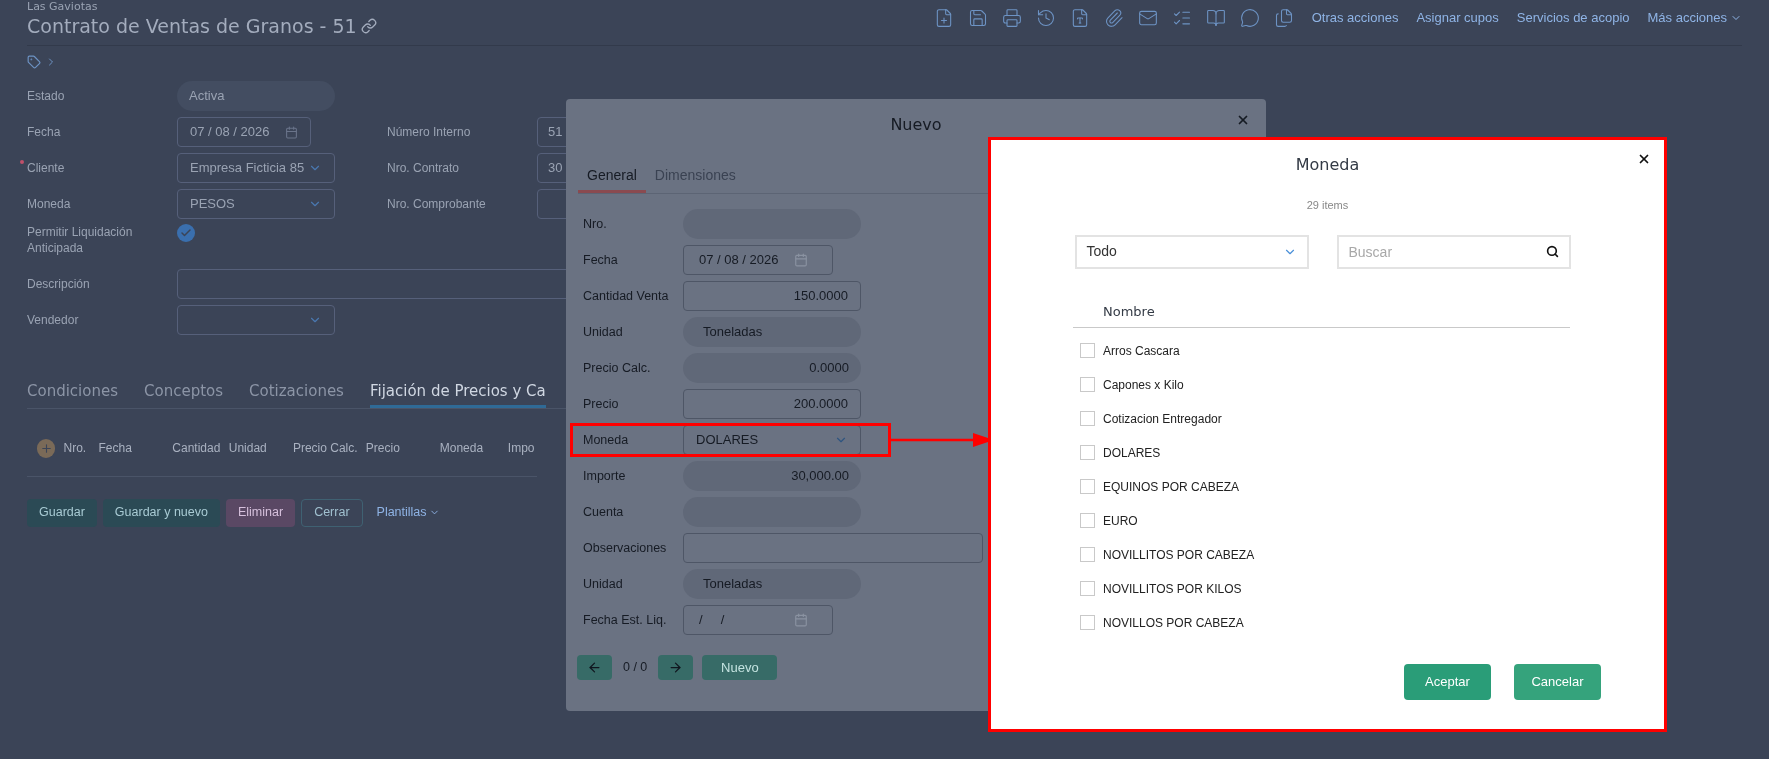 Image resolution: width=1769 pixels, height=759 pixels. Describe the element at coordinates (429, 132) in the screenshot. I see `field-label: Número Interno` at that location.